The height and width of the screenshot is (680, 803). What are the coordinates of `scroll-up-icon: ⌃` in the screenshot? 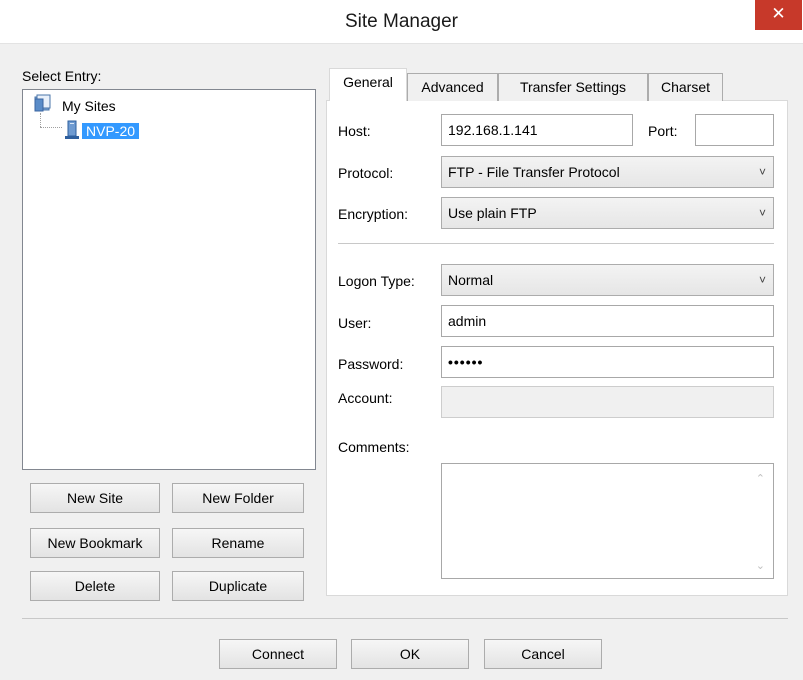 It's located at (760, 479).